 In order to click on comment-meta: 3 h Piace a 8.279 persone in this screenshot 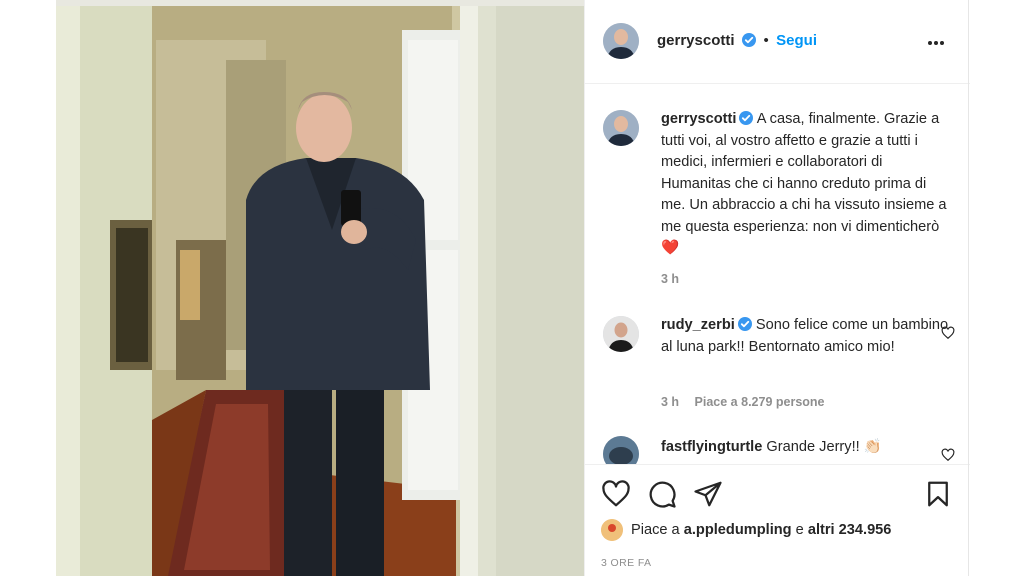, I will do `click(749, 402)`.